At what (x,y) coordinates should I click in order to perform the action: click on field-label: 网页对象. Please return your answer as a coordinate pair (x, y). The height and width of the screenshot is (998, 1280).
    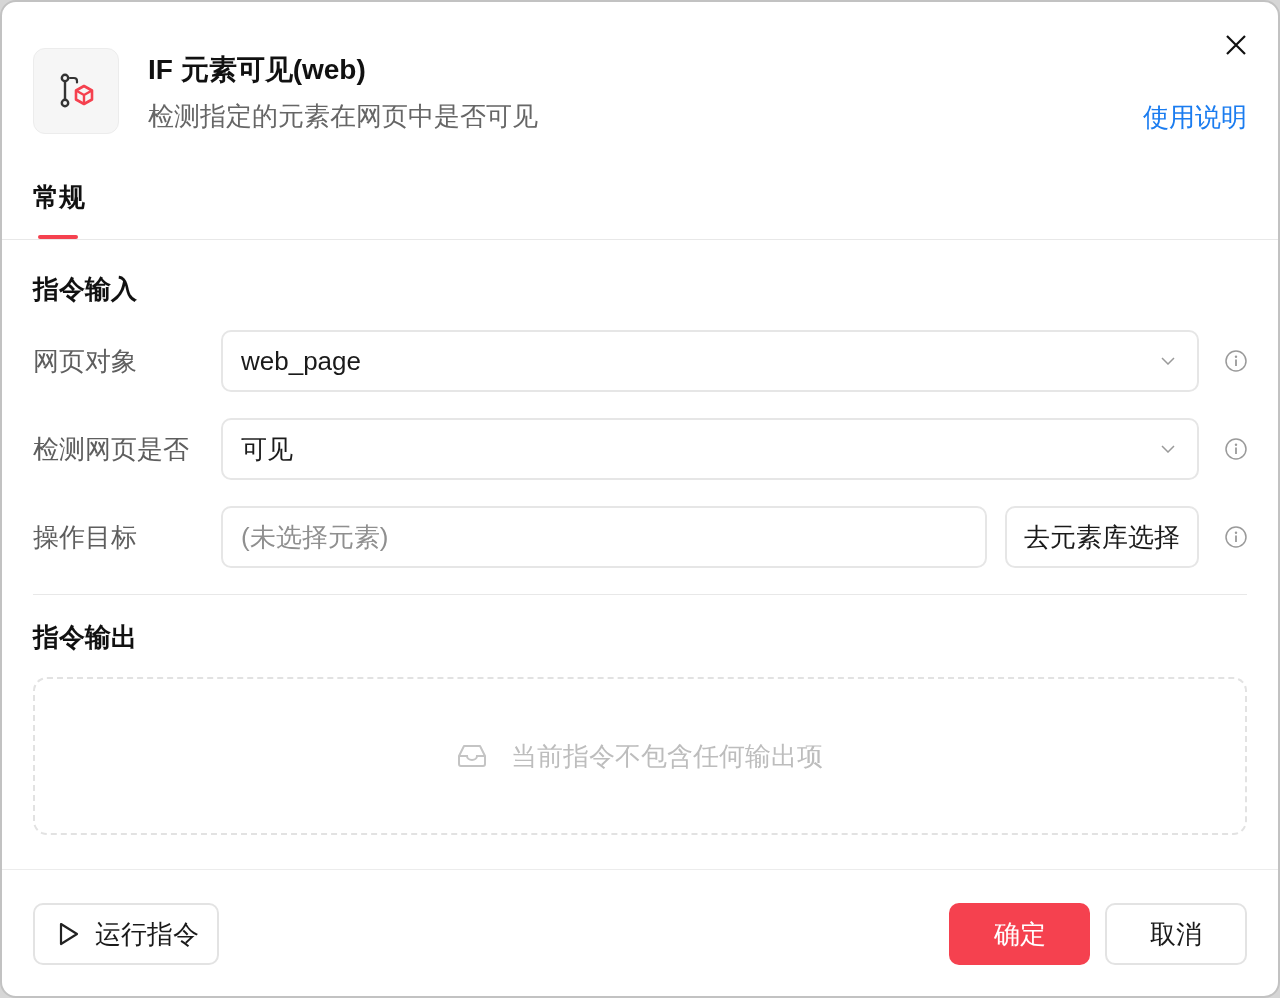
    Looking at the image, I should click on (85, 361).